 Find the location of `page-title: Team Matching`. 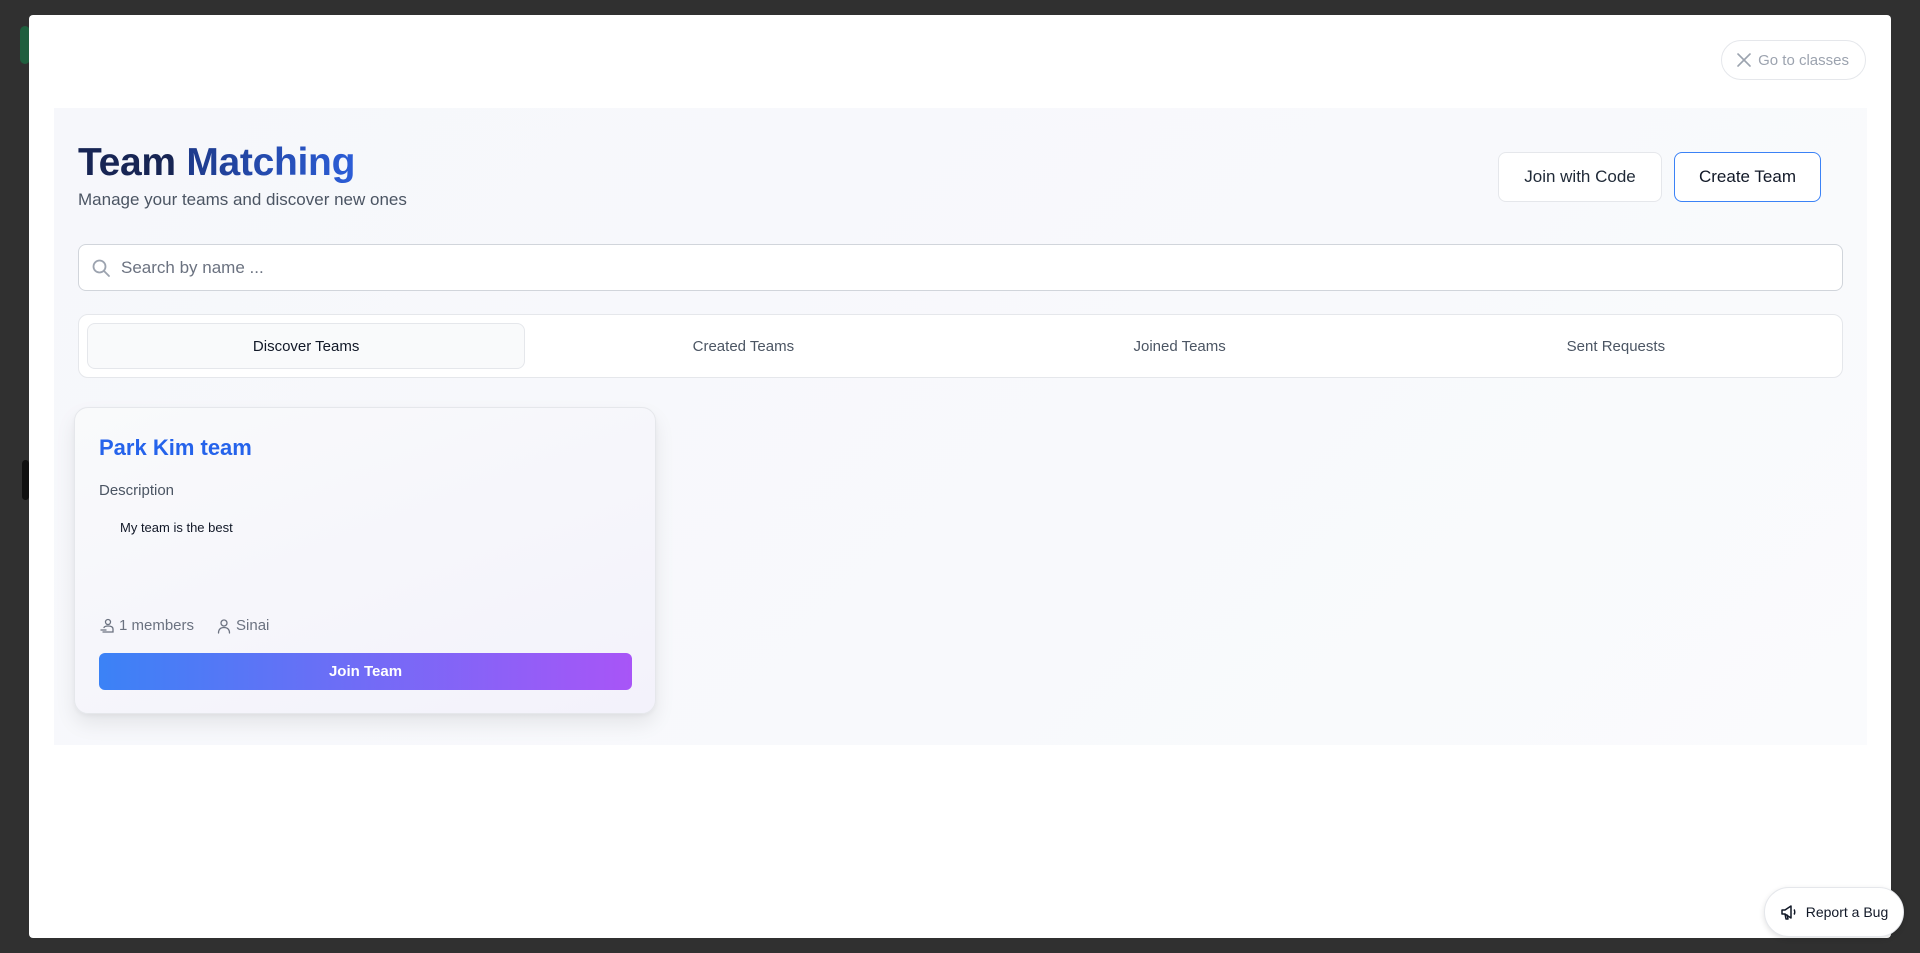

page-title: Team Matching is located at coordinates (216, 163).